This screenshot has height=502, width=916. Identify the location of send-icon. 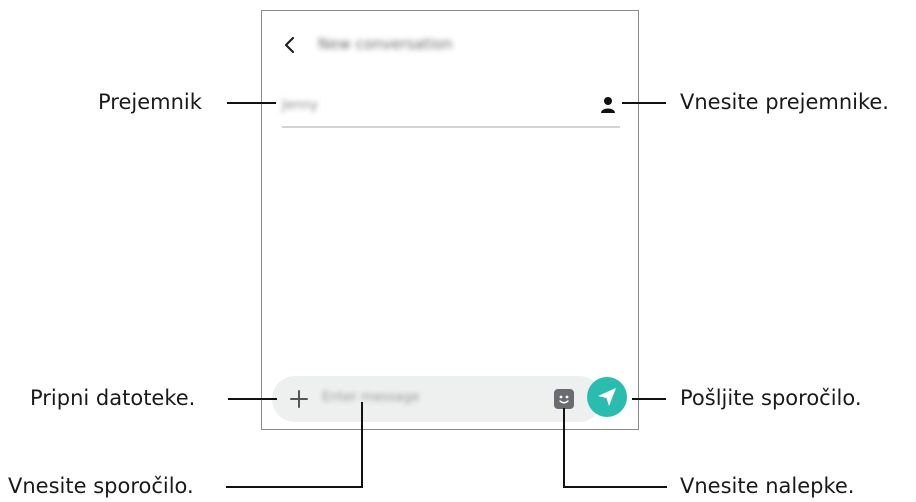
(607, 397).